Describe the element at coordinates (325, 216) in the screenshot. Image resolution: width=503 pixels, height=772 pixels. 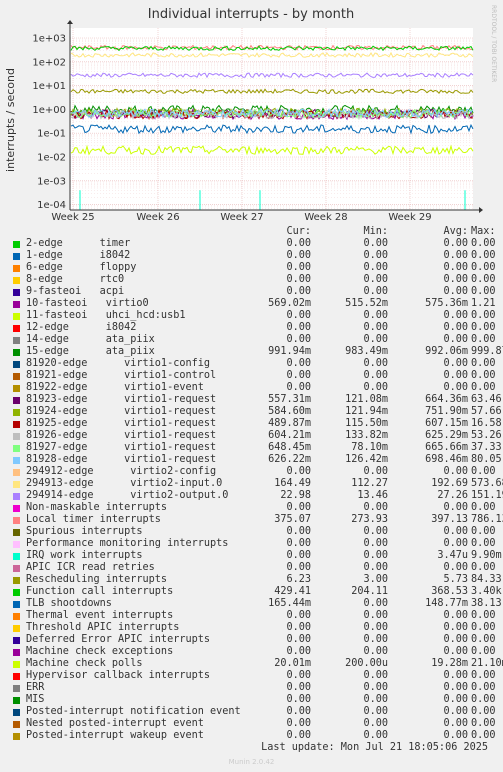
I see `x-tick-label: Week 28` at that location.